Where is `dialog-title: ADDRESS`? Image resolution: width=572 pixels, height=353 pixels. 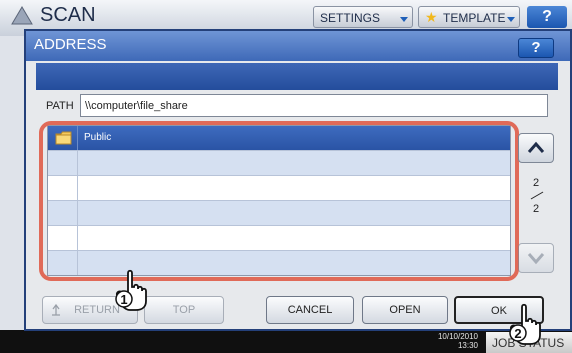
dialog-title: ADDRESS is located at coordinates (70, 44).